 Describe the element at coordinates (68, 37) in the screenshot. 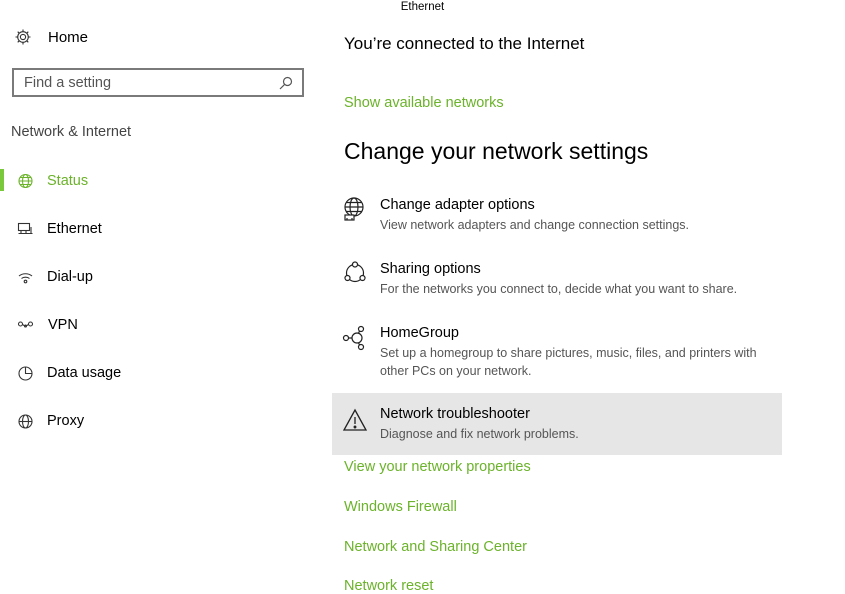

I see `home-label: Home` at that location.